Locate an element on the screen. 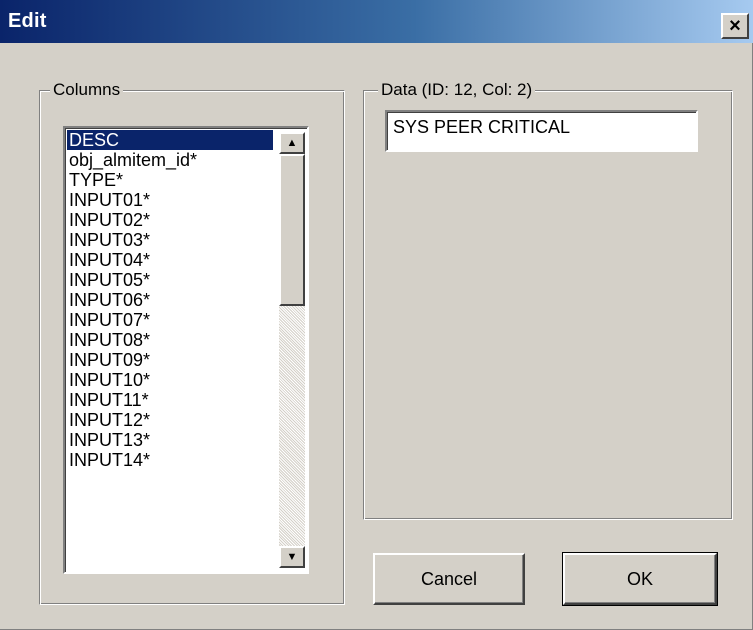 This screenshot has height=630, width=753. arrow-down-icon: ▼ is located at coordinates (292, 556).